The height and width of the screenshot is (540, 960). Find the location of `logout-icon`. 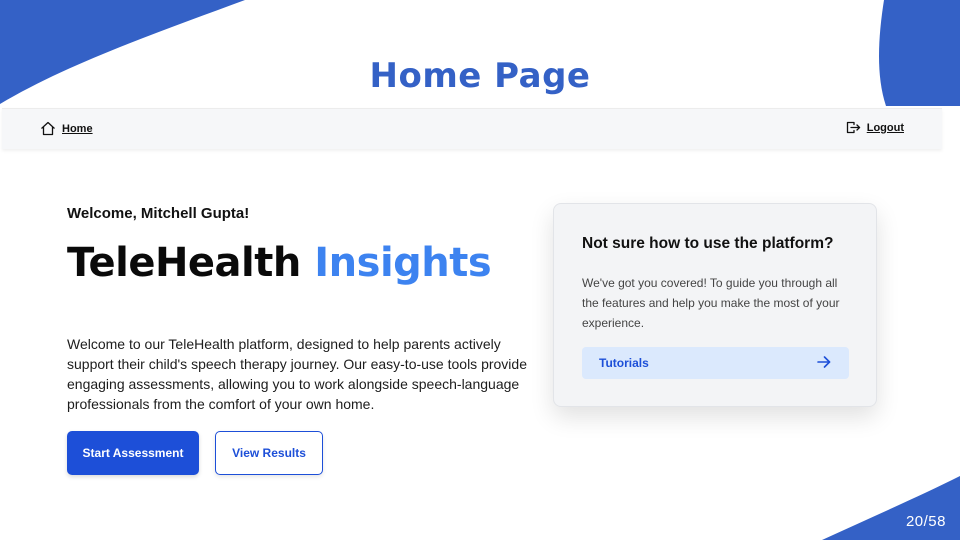

logout-icon is located at coordinates (853, 127).